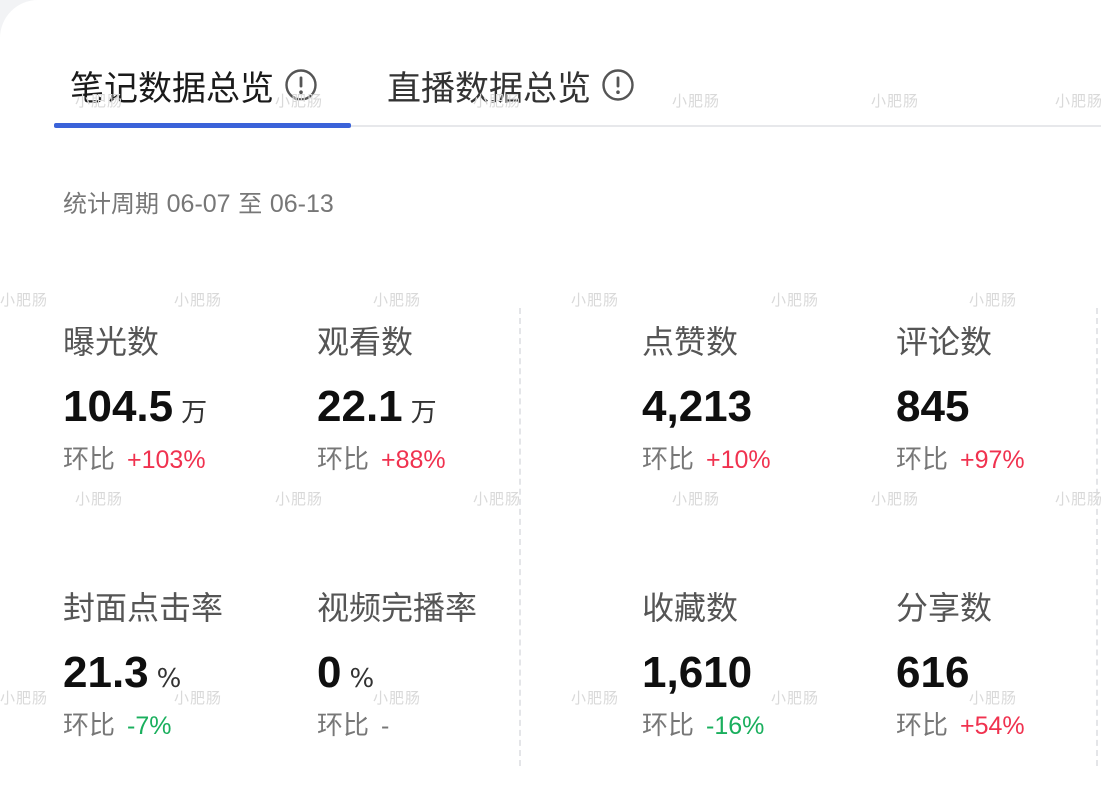  I want to click on metric-shares: 分享数 616 环比 +54%, so click(998, 665).